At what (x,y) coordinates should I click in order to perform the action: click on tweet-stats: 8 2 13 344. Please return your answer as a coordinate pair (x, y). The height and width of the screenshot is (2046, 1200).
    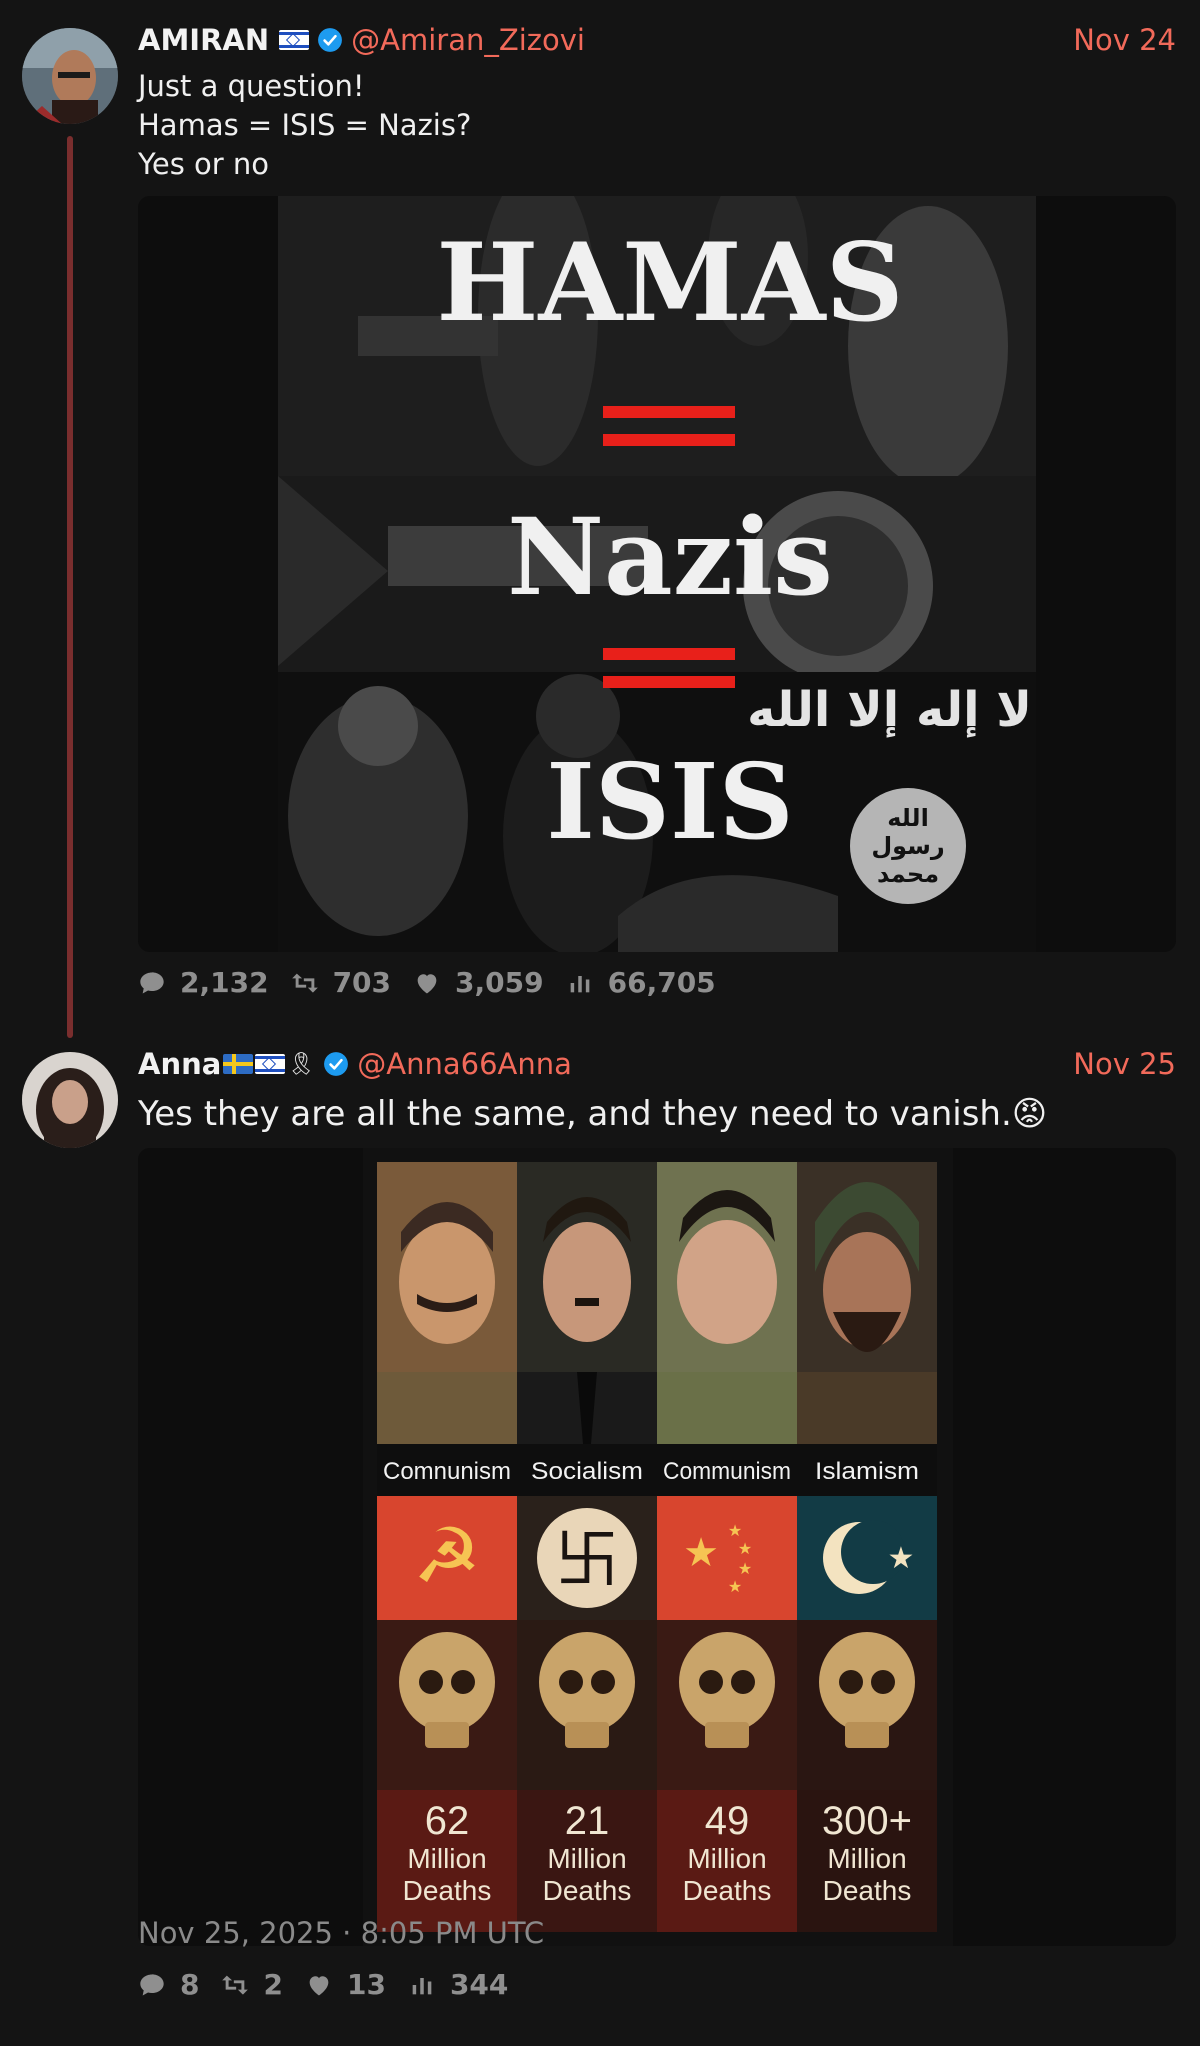
    Looking at the image, I should click on (334, 1984).